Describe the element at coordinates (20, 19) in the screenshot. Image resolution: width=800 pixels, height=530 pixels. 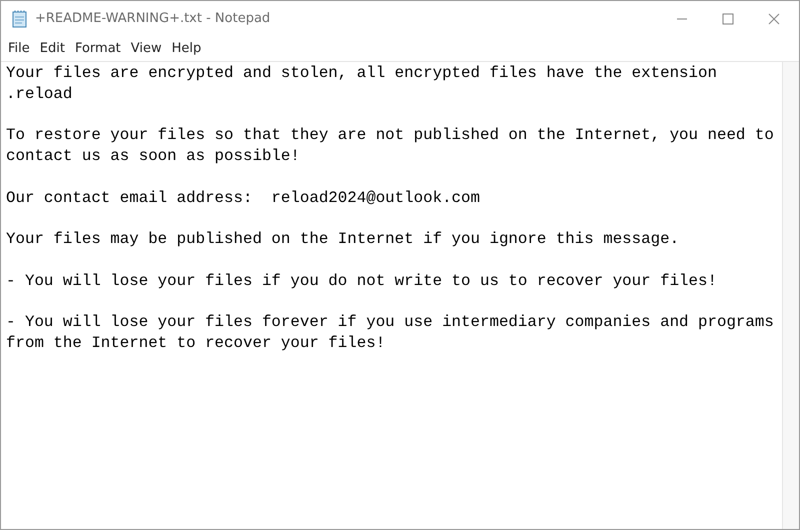
I see `notepad-icon` at that location.